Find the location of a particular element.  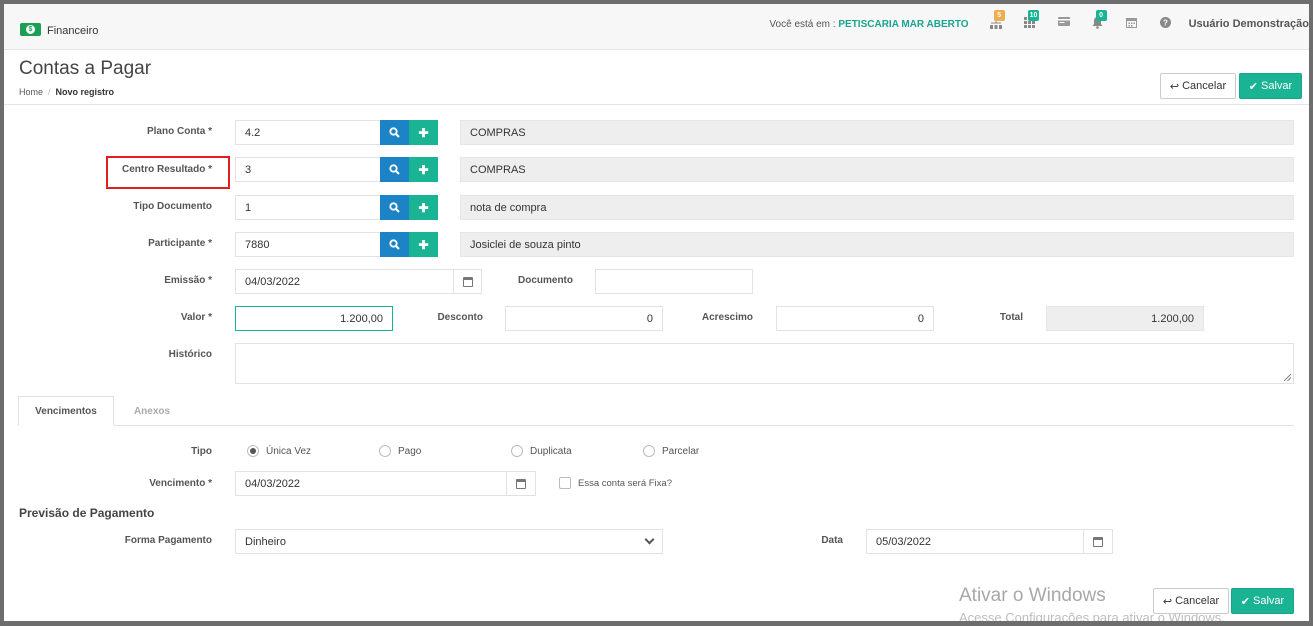

centro-resultado-description: COMPRAS is located at coordinates (877, 169).